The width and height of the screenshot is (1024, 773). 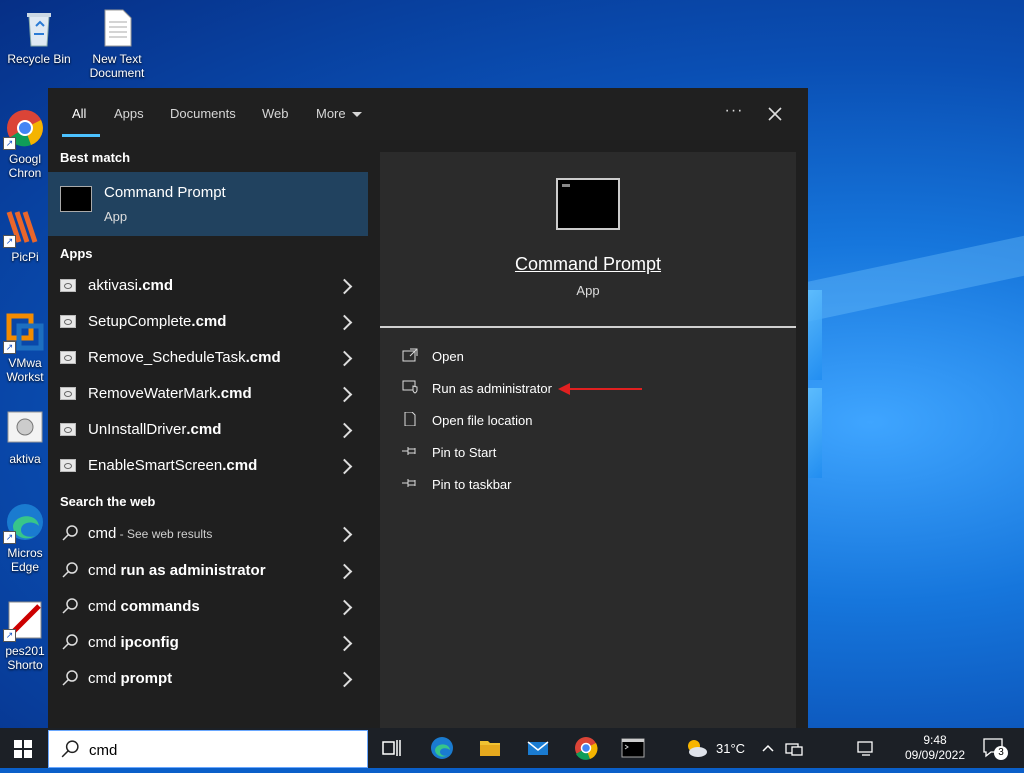 What do you see at coordinates (152, 393) in the screenshot?
I see `app-result-name: RemoveWaterMark` at bounding box center [152, 393].